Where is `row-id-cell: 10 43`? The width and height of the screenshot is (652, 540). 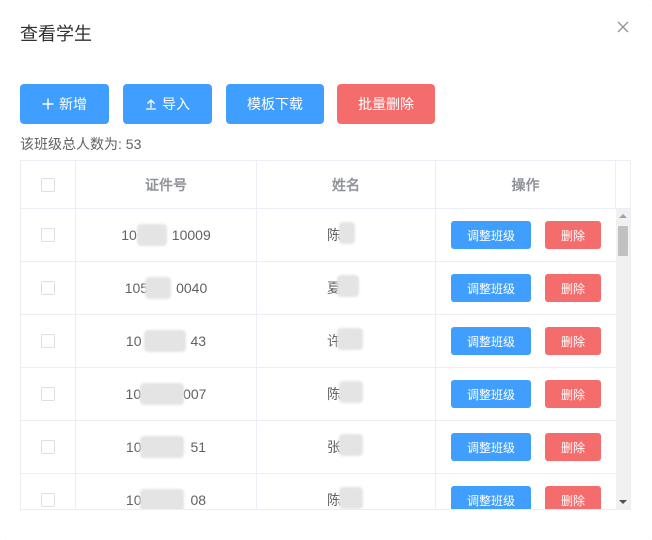
row-id-cell: 10 43 is located at coordinates (166, 341).